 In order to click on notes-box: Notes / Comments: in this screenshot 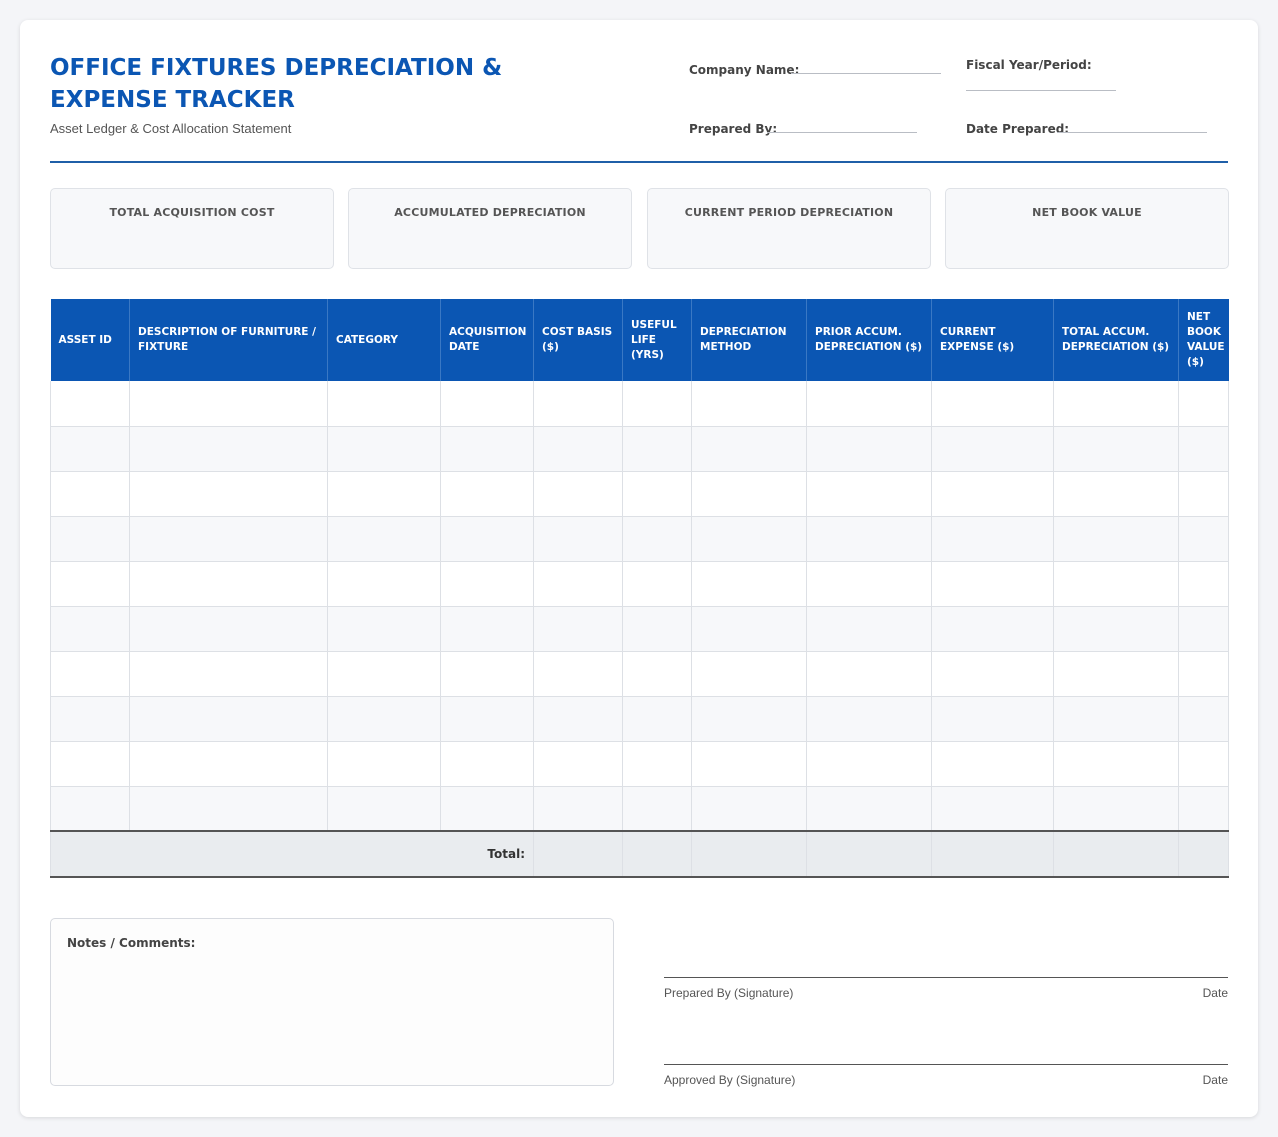, I will do `click(332, 1002)`.